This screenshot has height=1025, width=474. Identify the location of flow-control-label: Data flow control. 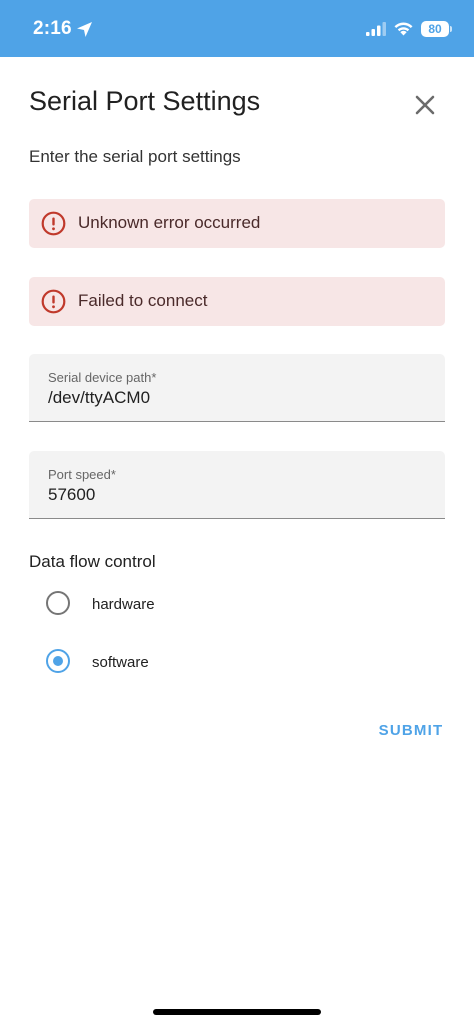
(92, 561).